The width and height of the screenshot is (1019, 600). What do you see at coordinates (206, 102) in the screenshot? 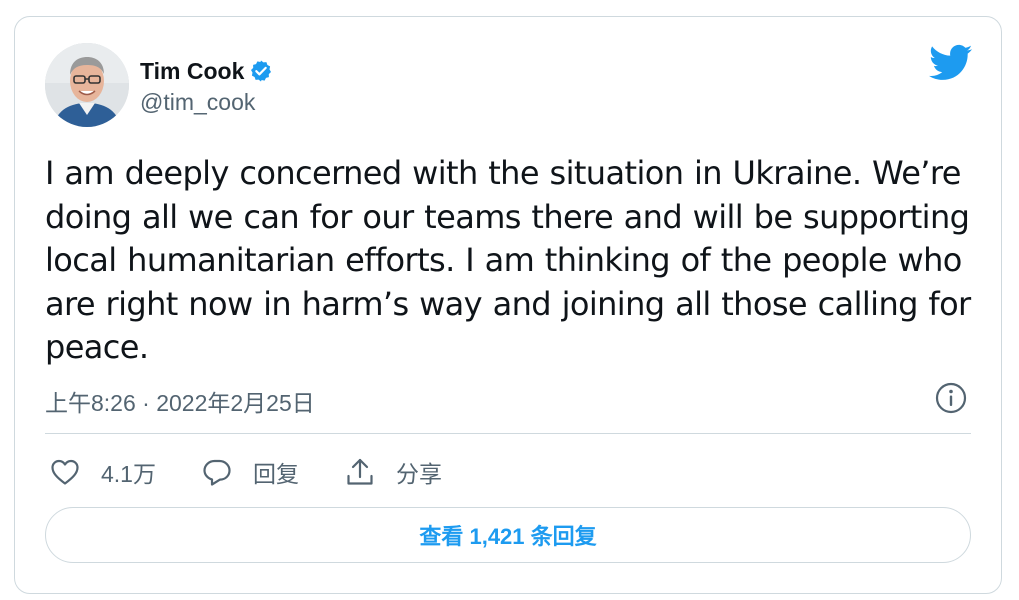
I see `author-handle: @tim_cook` at bounding box center [206, 102].